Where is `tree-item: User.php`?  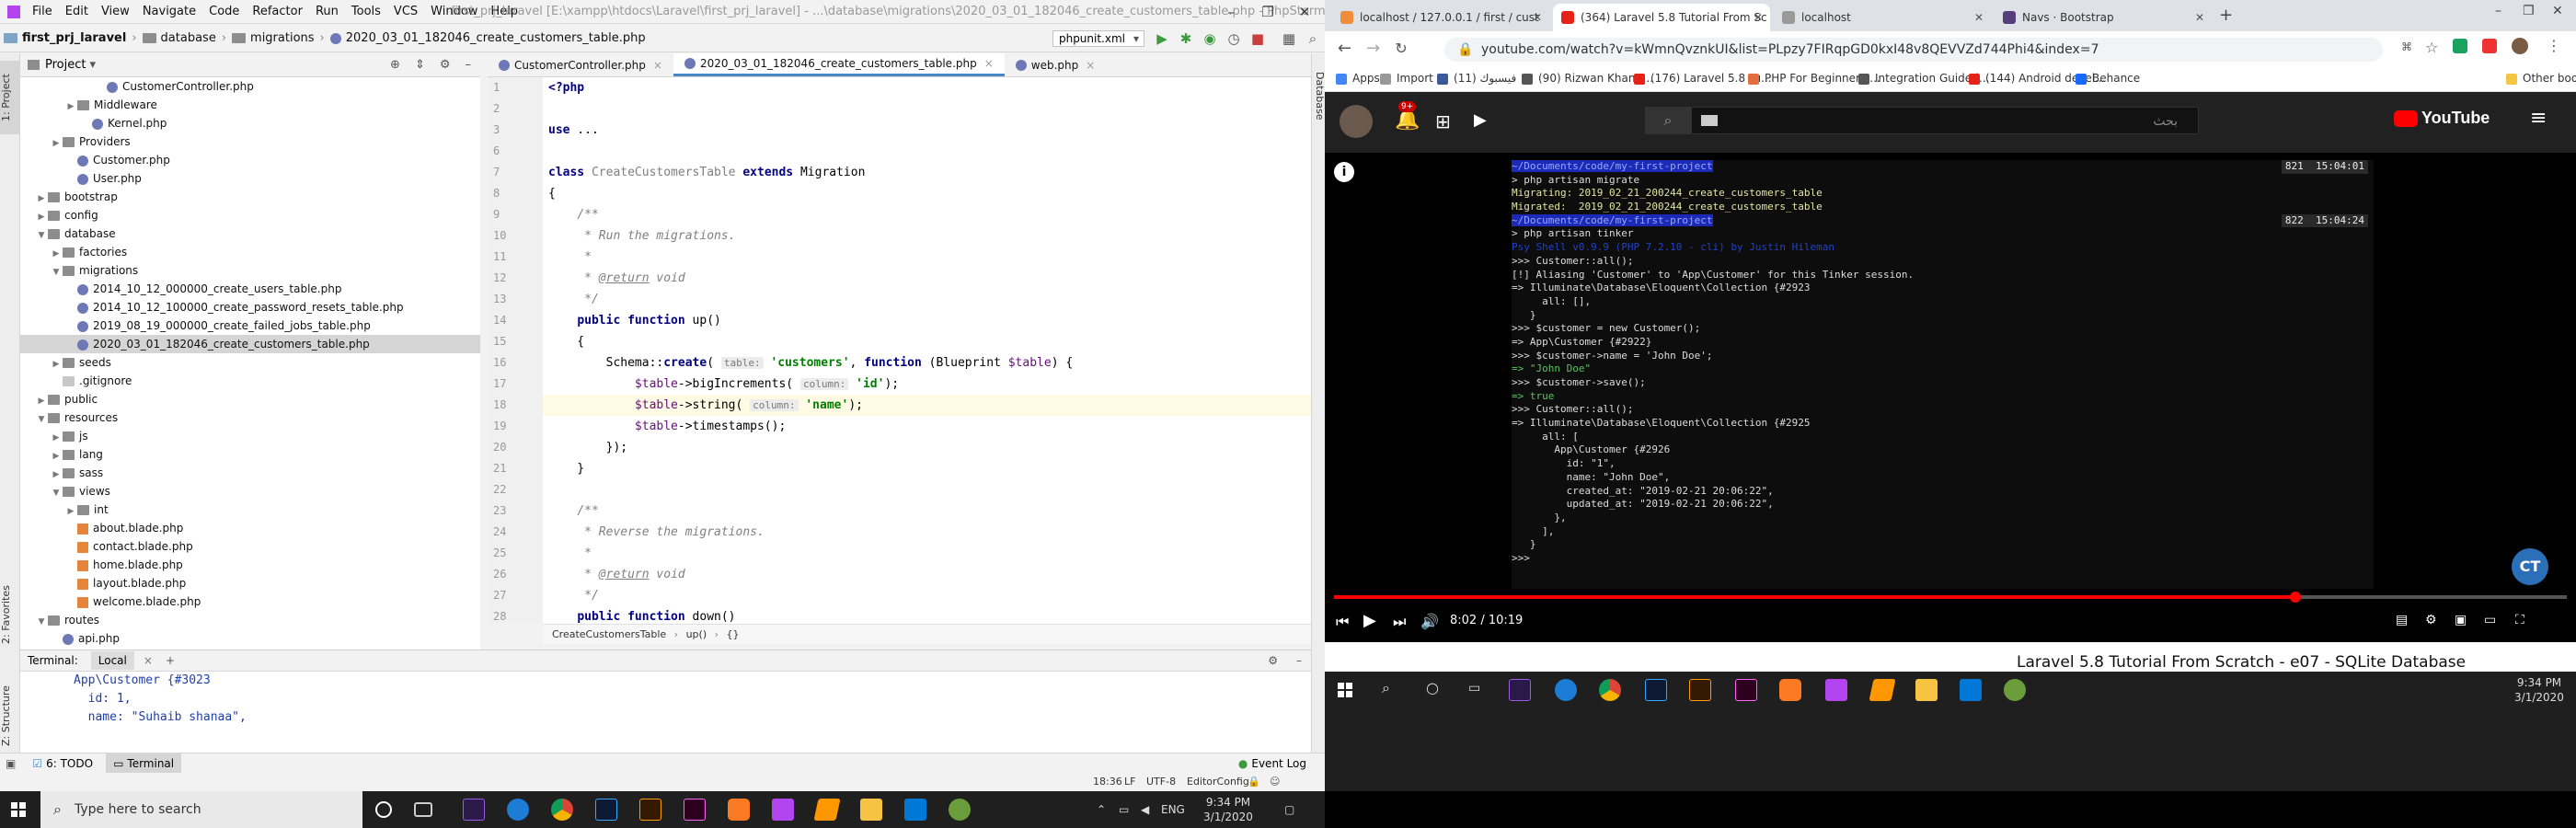 tree-item: User.php is located at coordinates (250, 178).